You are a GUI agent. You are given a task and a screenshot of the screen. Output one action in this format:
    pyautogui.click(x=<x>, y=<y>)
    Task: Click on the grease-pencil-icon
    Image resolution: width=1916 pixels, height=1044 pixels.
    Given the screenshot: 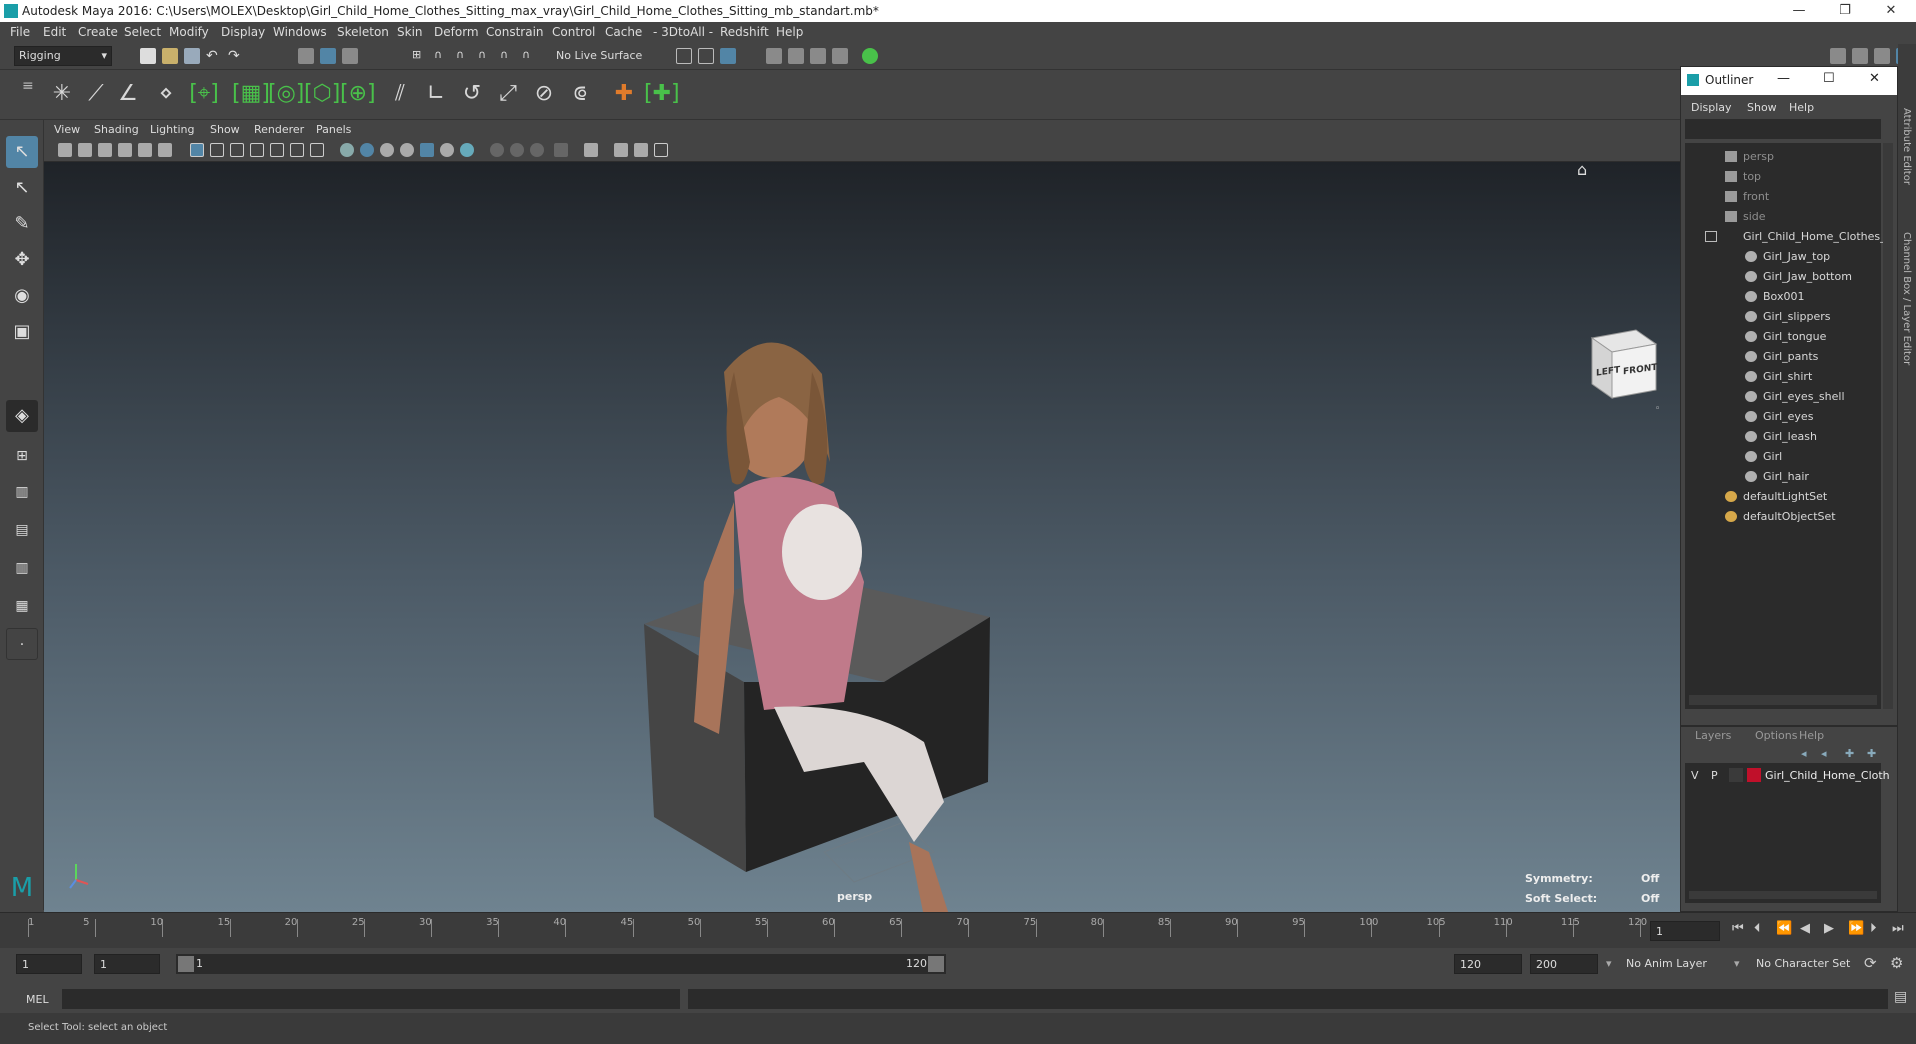 What is the action you would take?
    pyautogui.click(x=165, y=150)
    